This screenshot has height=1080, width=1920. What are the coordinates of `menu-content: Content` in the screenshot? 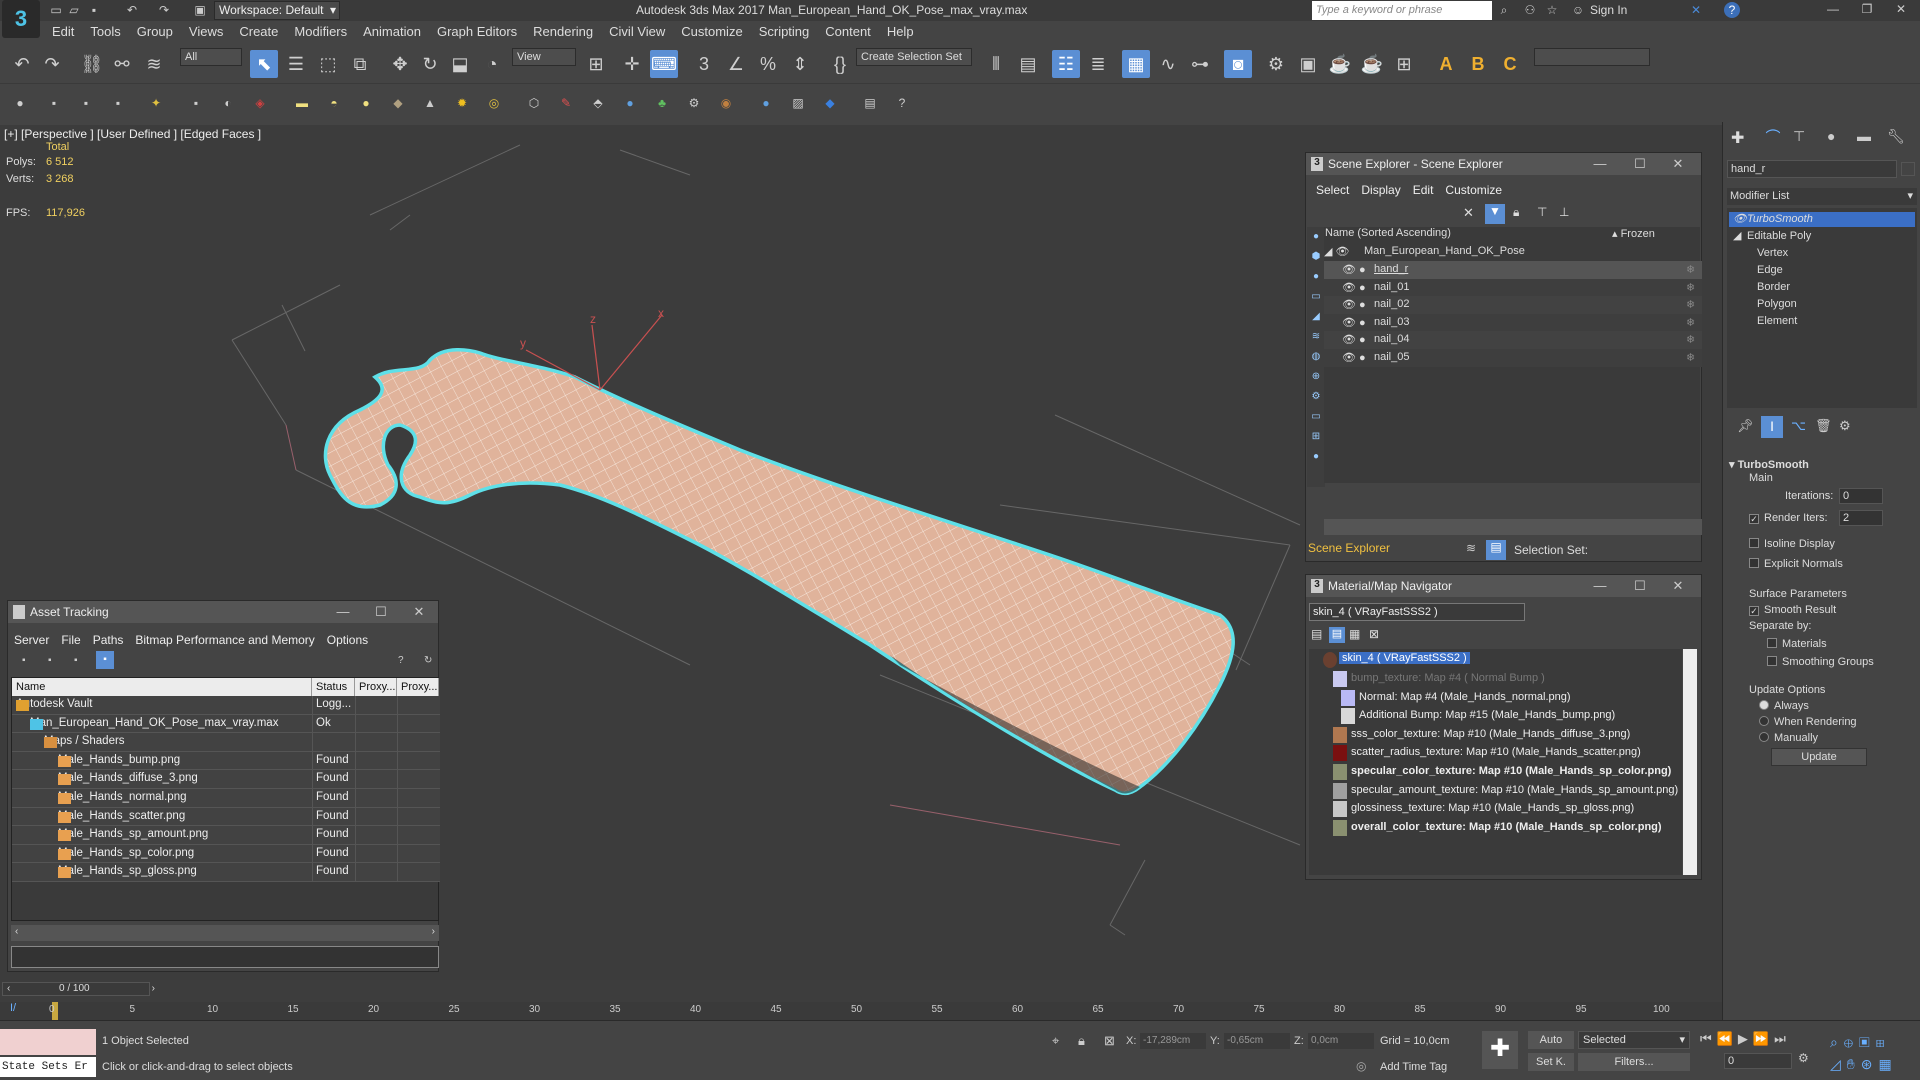 It's located at (848, 32).